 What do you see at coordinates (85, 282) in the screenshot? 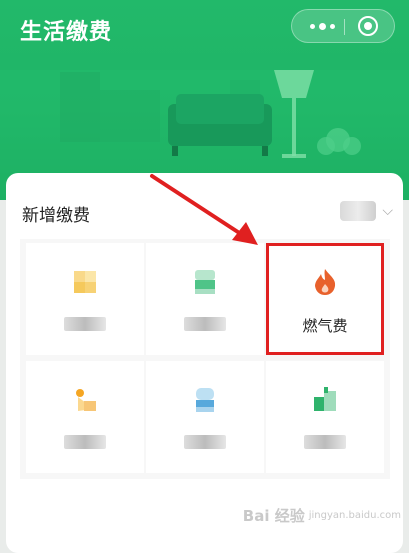
I see `electricity-icon` at bounding box center [85, 282].